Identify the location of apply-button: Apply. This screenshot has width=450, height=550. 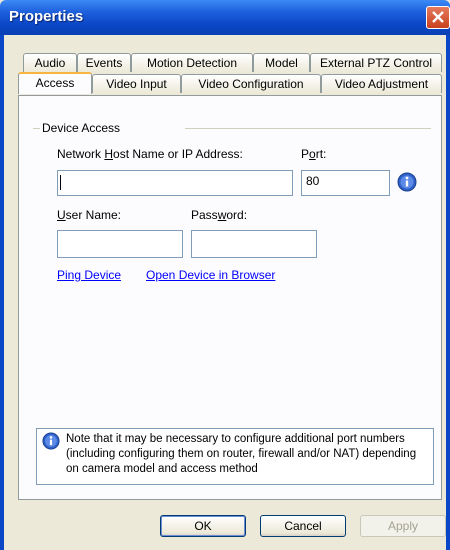
(403, 526).